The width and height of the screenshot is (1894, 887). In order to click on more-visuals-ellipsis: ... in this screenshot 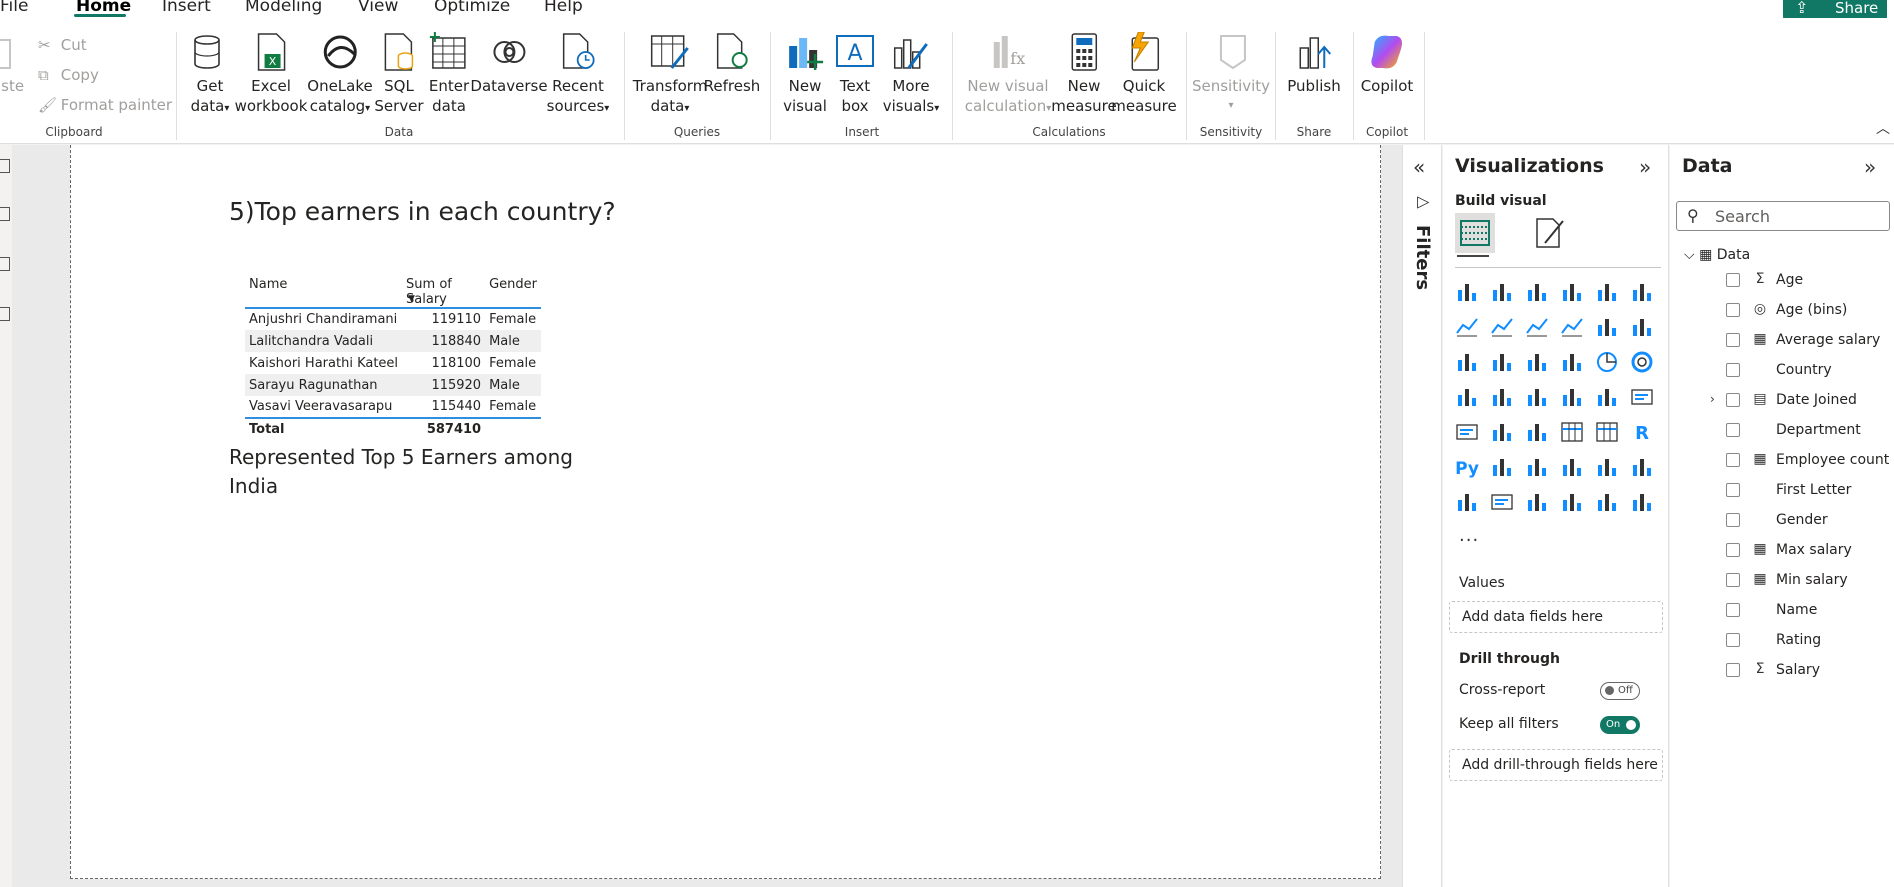, I will do `click(1469, 535)`.